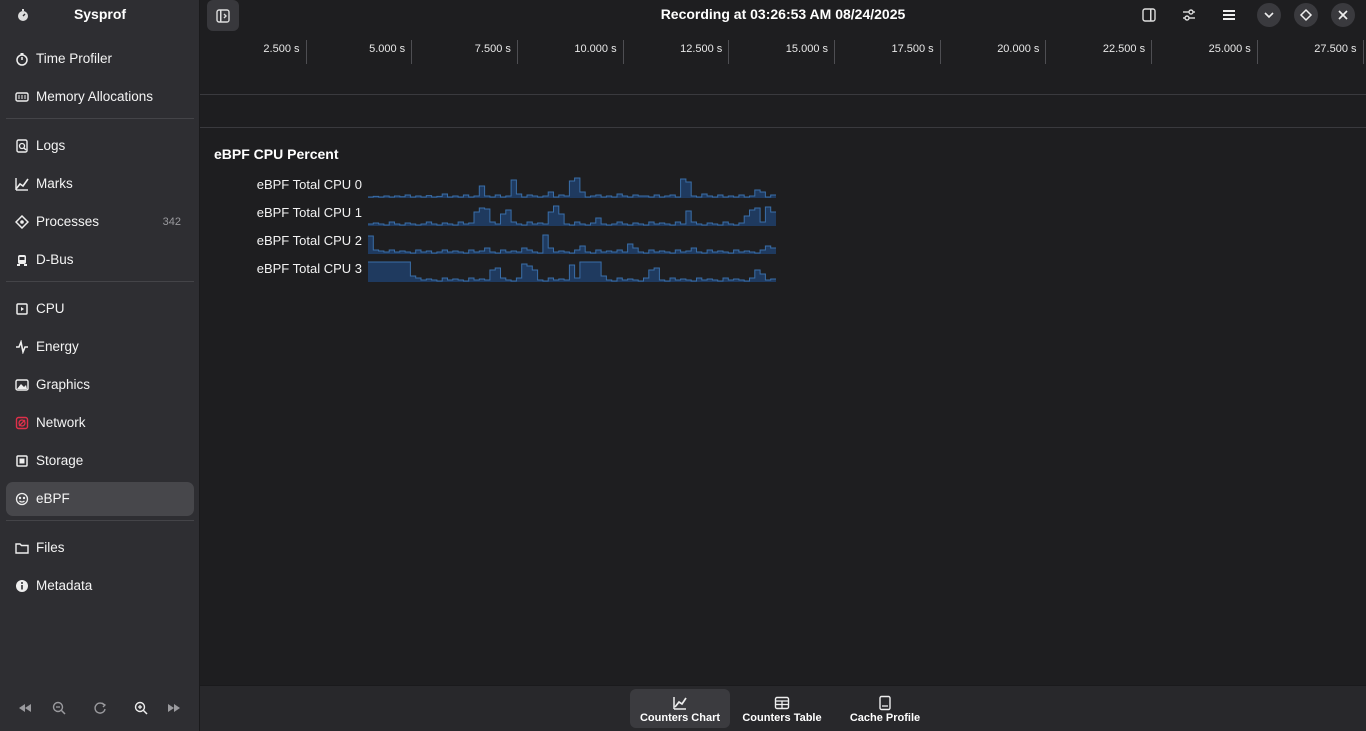 The height and width of the screenshot is (731, 1366). I want to click on sidebar-item-label: Memory Allocations, so click(95, 96).